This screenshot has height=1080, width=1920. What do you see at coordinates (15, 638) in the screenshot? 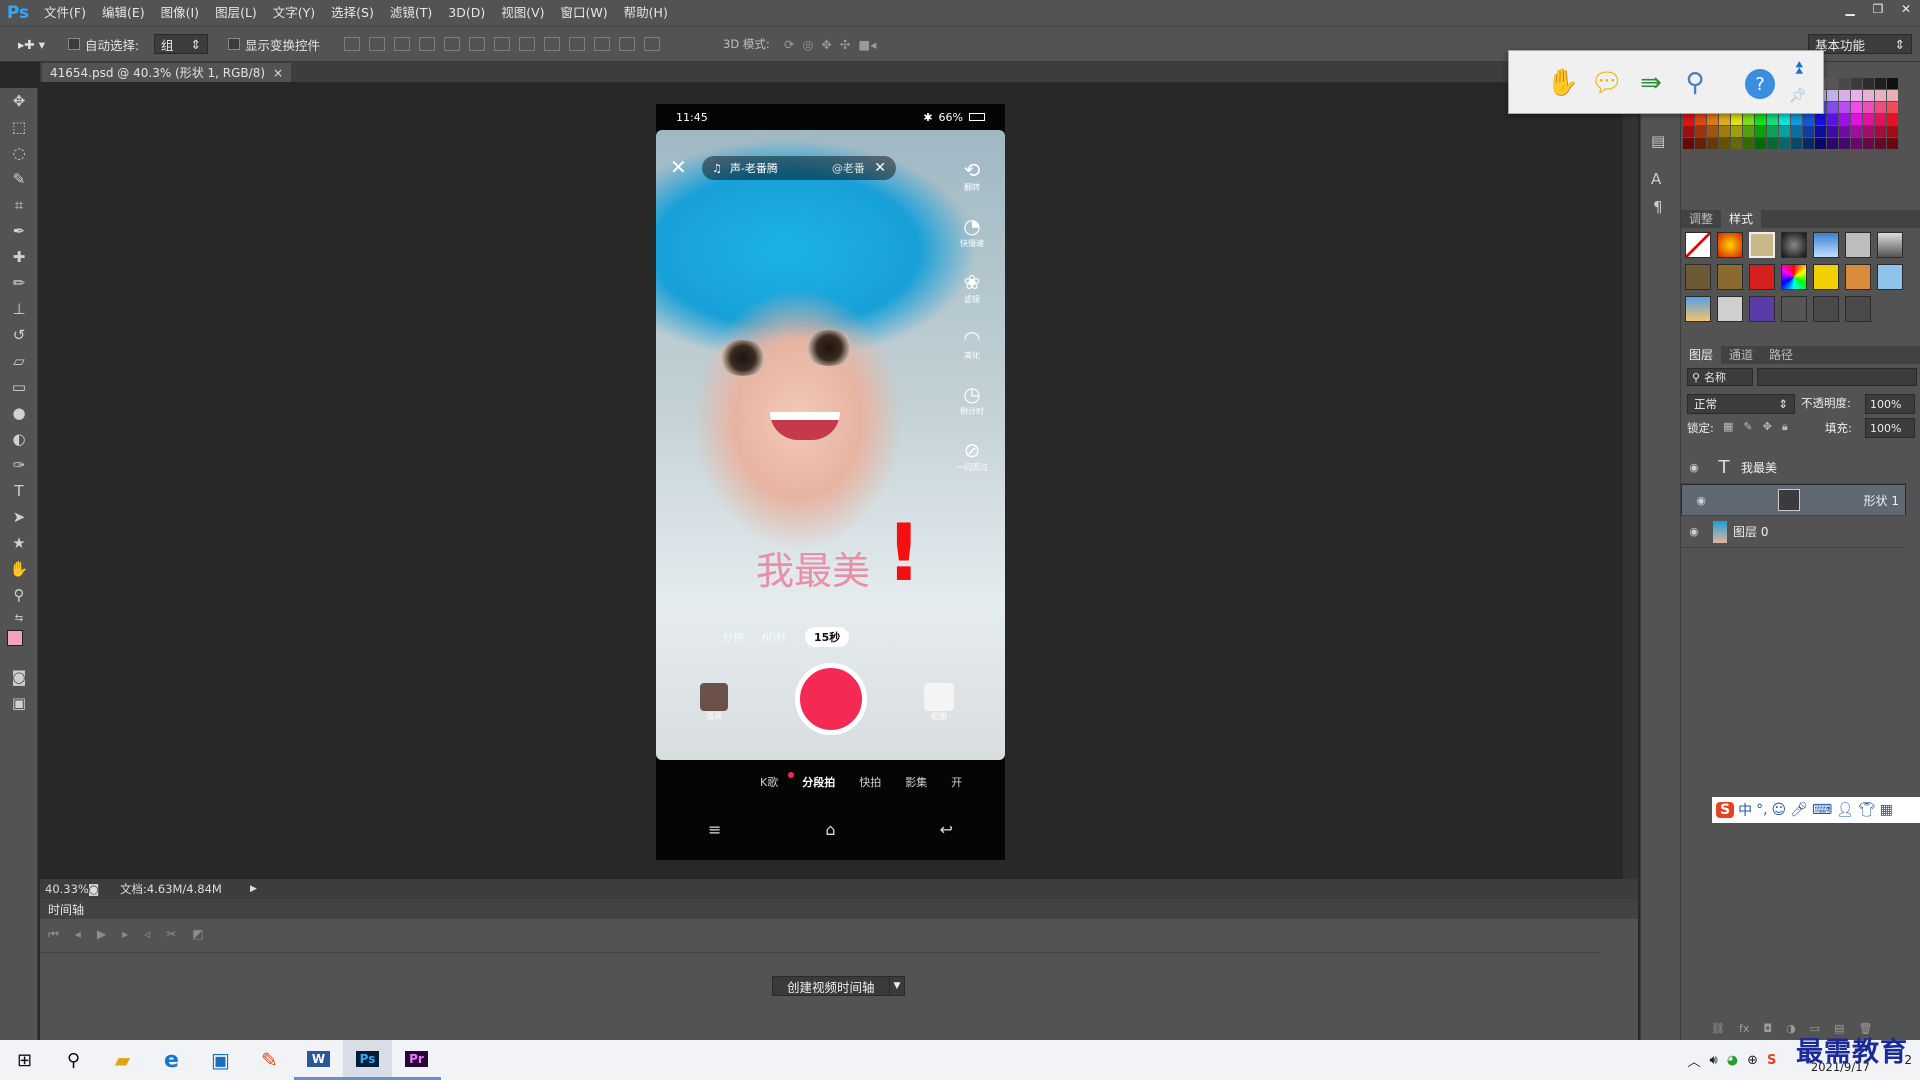
I see `foreground-color` at bounding box center [15, 638].